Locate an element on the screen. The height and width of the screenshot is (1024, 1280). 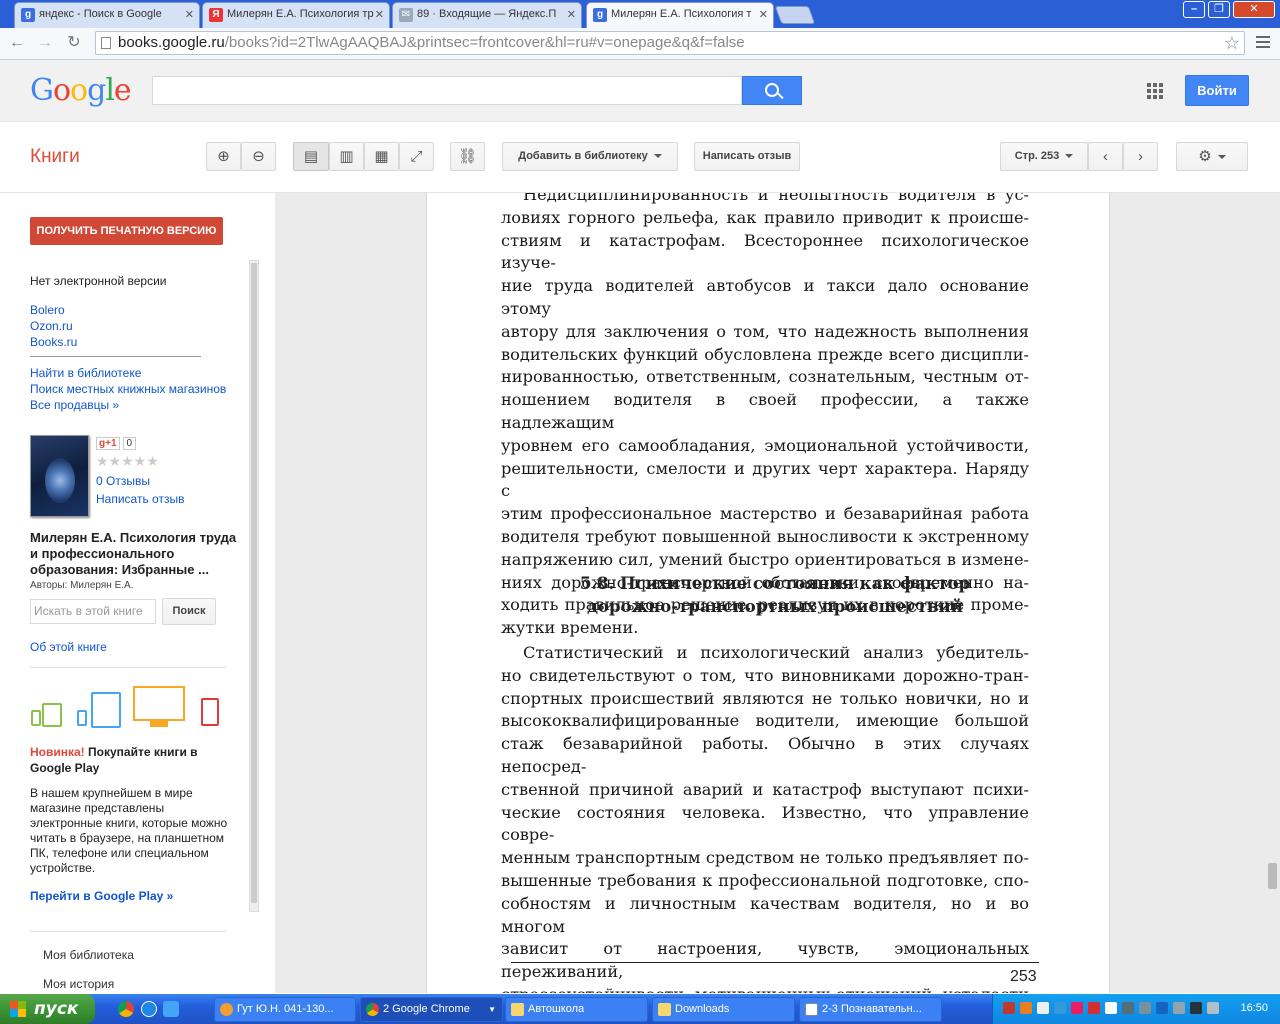
thumbnail-view-icon: ▦ is located at coordinates (381, 156).